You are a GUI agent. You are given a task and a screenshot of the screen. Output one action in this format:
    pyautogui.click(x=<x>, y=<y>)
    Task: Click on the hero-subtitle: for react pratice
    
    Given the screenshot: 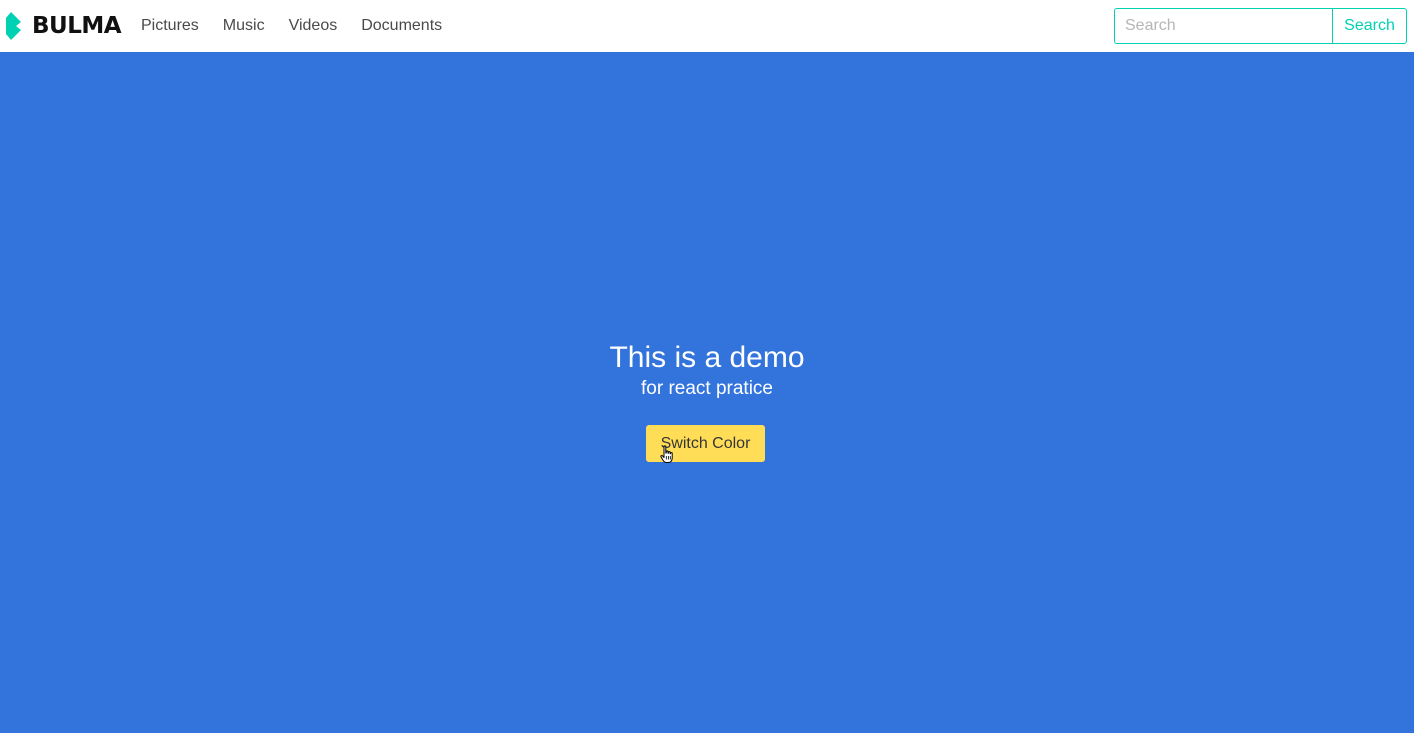 What is the action you would take?
    pyautogui.click(x=707, y=388)
    